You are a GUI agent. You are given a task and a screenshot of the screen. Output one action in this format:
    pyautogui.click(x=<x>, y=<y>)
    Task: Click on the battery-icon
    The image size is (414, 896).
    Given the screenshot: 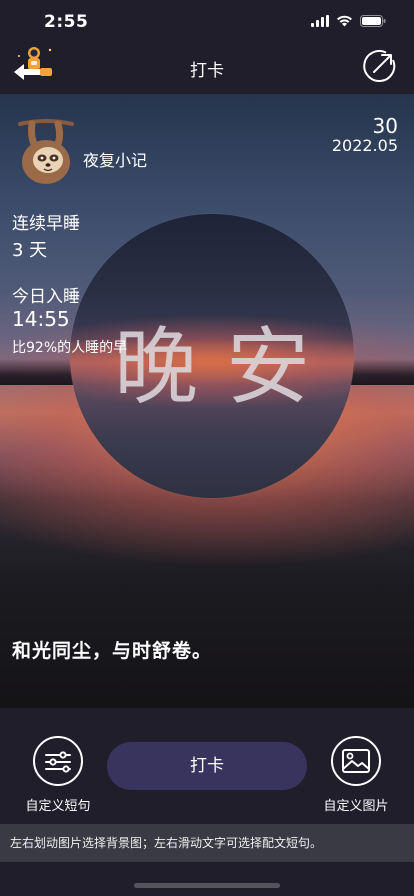 What is the action you would take?
    pyautogui.click(x=373, y=21)
    